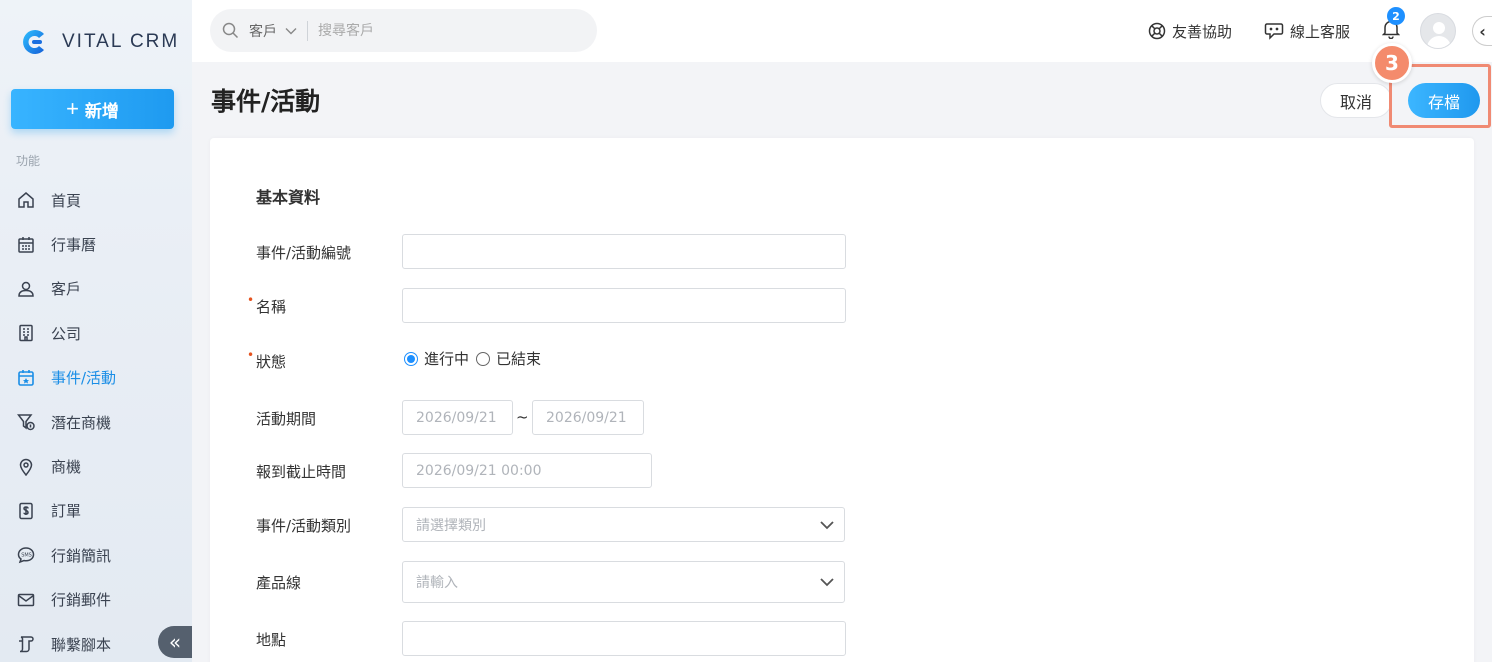  What do you see at coordinates (451, 525) in the screenshot?
I see `category-placeholder: 請選擇類別` at bounding box center [451, 525].